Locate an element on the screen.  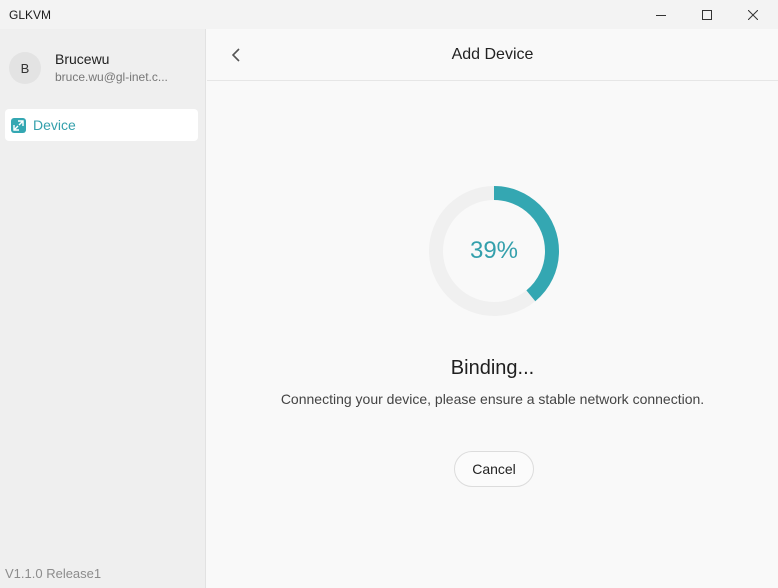
chevron-left-icon is located at coordinates (236, 55).